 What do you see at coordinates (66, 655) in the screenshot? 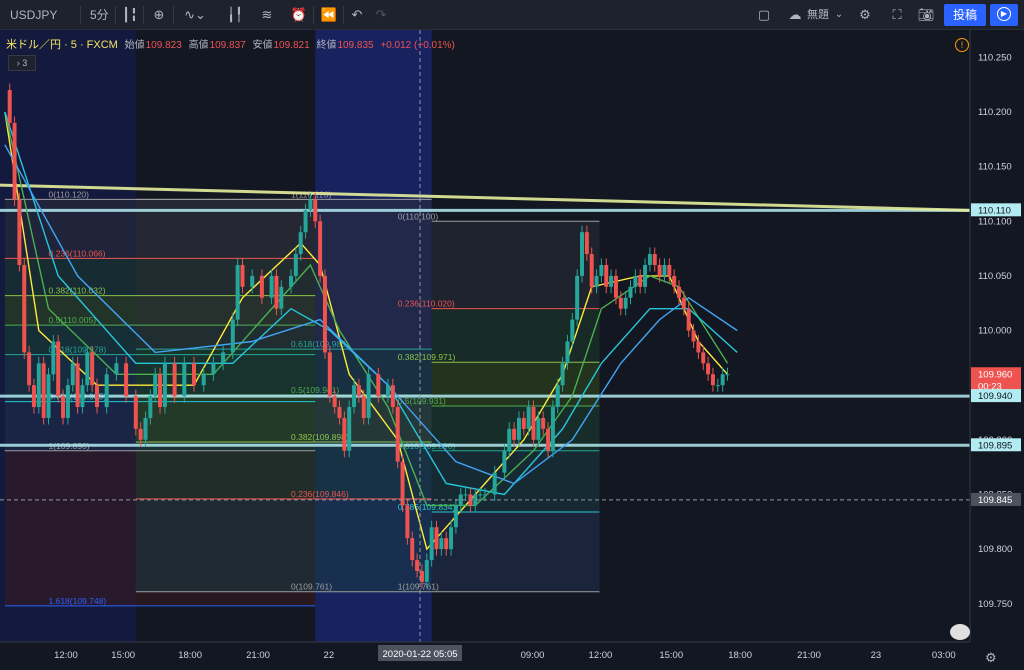
I see `time-tick-label: 12:00` at bounding box center [66, 655].